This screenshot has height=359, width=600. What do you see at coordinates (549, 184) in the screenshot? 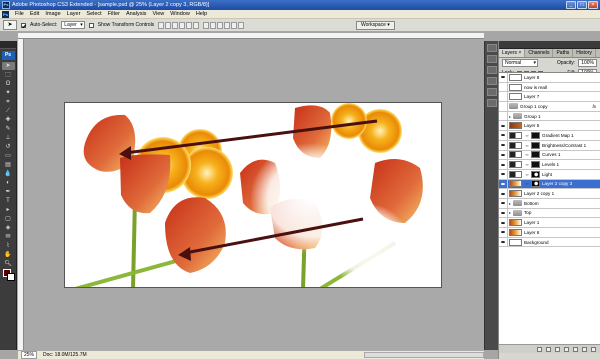
I see `layer-row: ∞ Layer 2 copy 3` at bounding box center [549, 184].